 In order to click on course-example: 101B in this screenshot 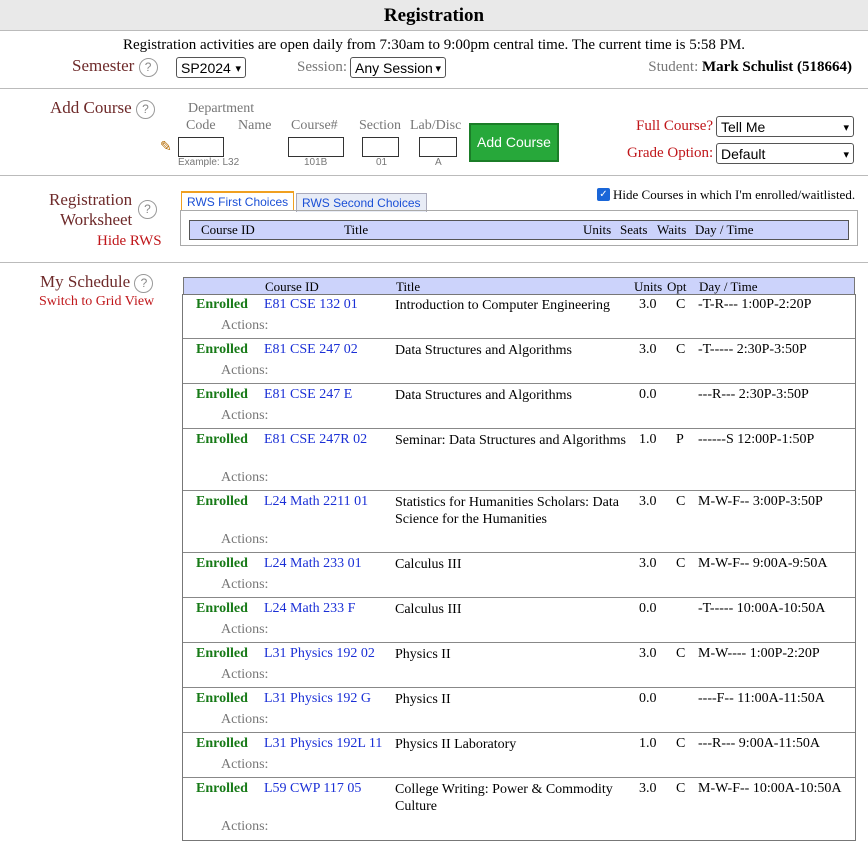, I will do `click(316, 162)`.